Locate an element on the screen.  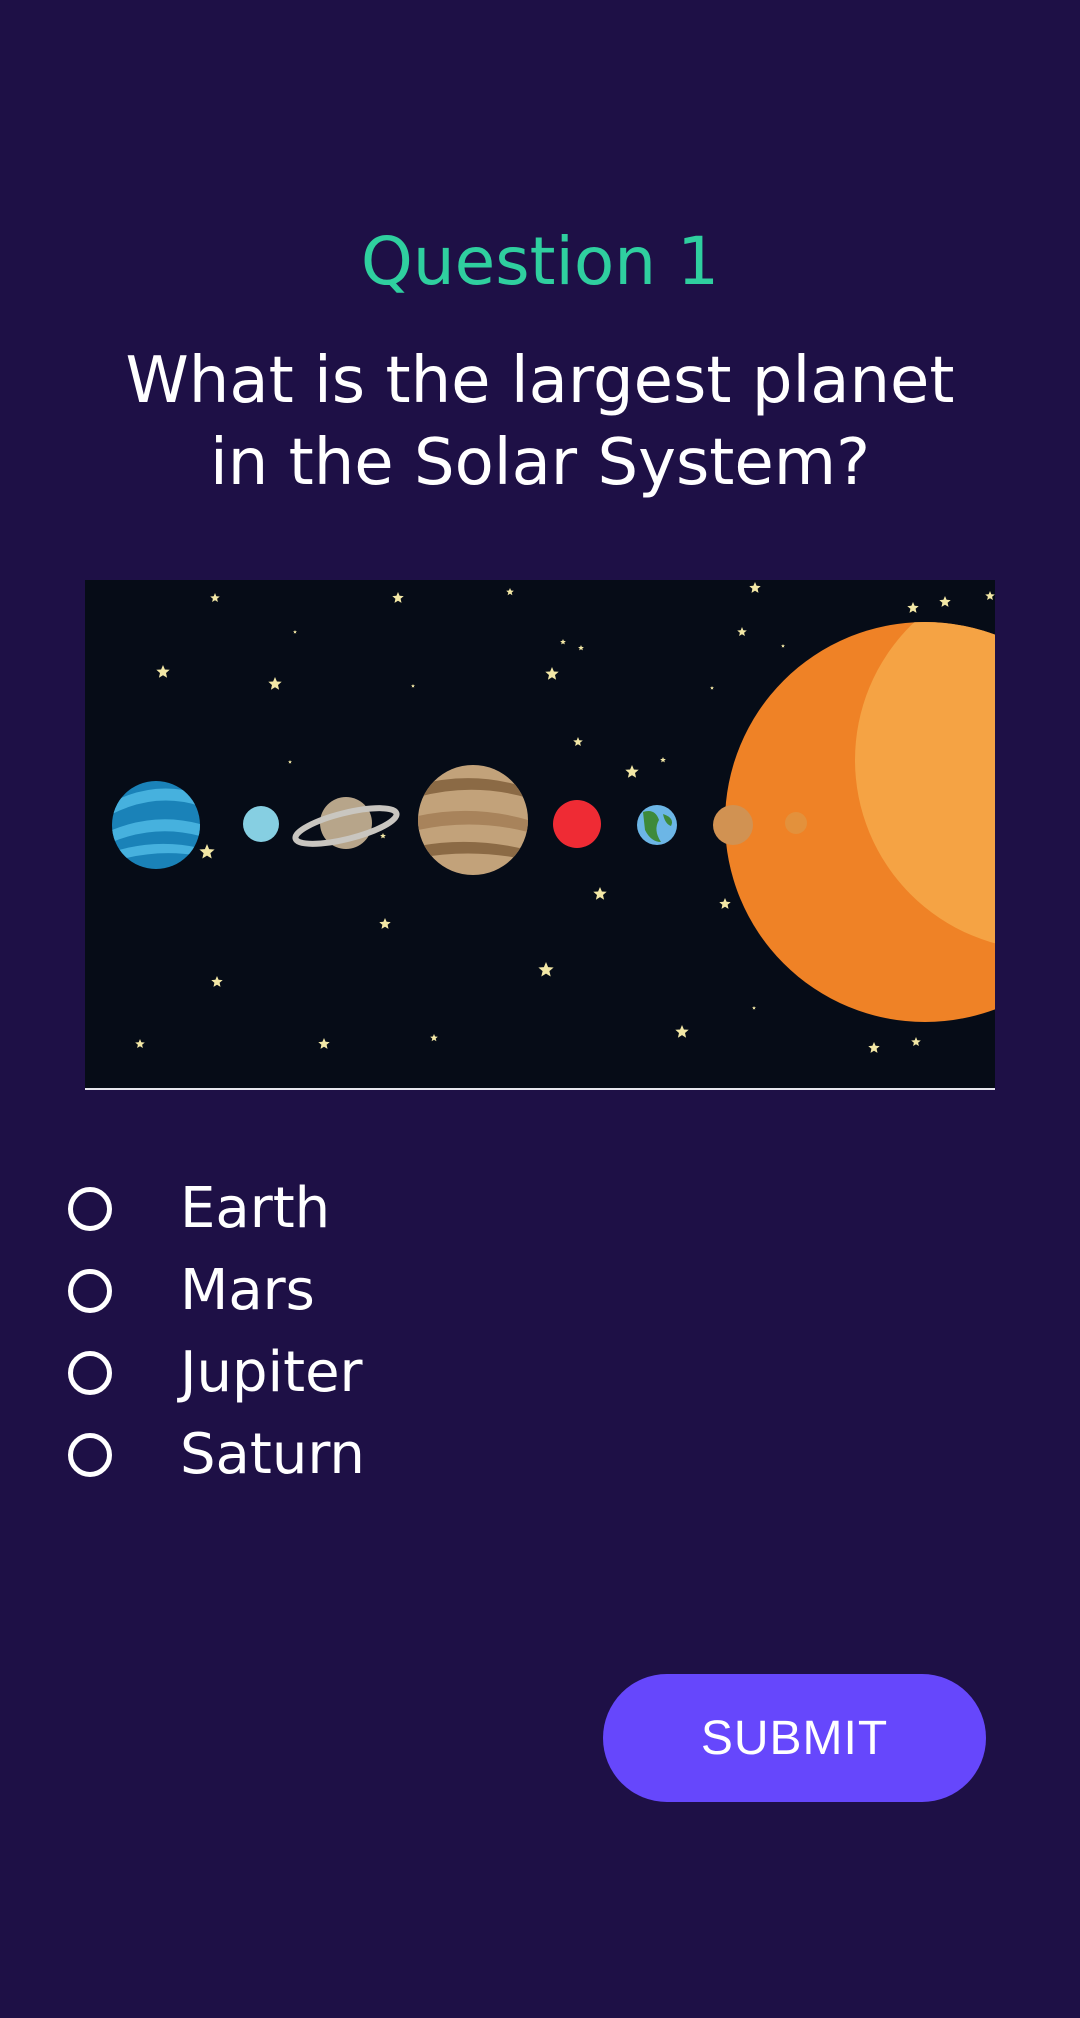
option-saturn: Saturn is located at coordinates (514, 1455).